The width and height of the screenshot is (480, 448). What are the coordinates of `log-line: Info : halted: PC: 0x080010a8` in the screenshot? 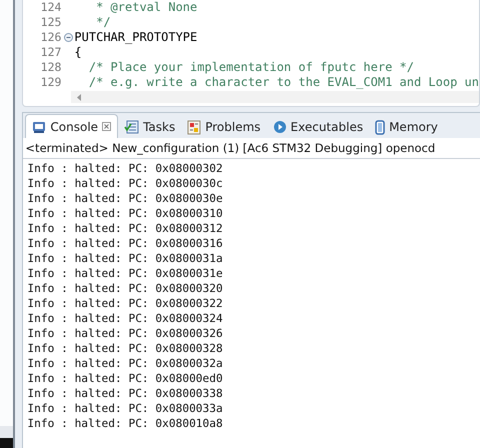 It's located at (125, 423).